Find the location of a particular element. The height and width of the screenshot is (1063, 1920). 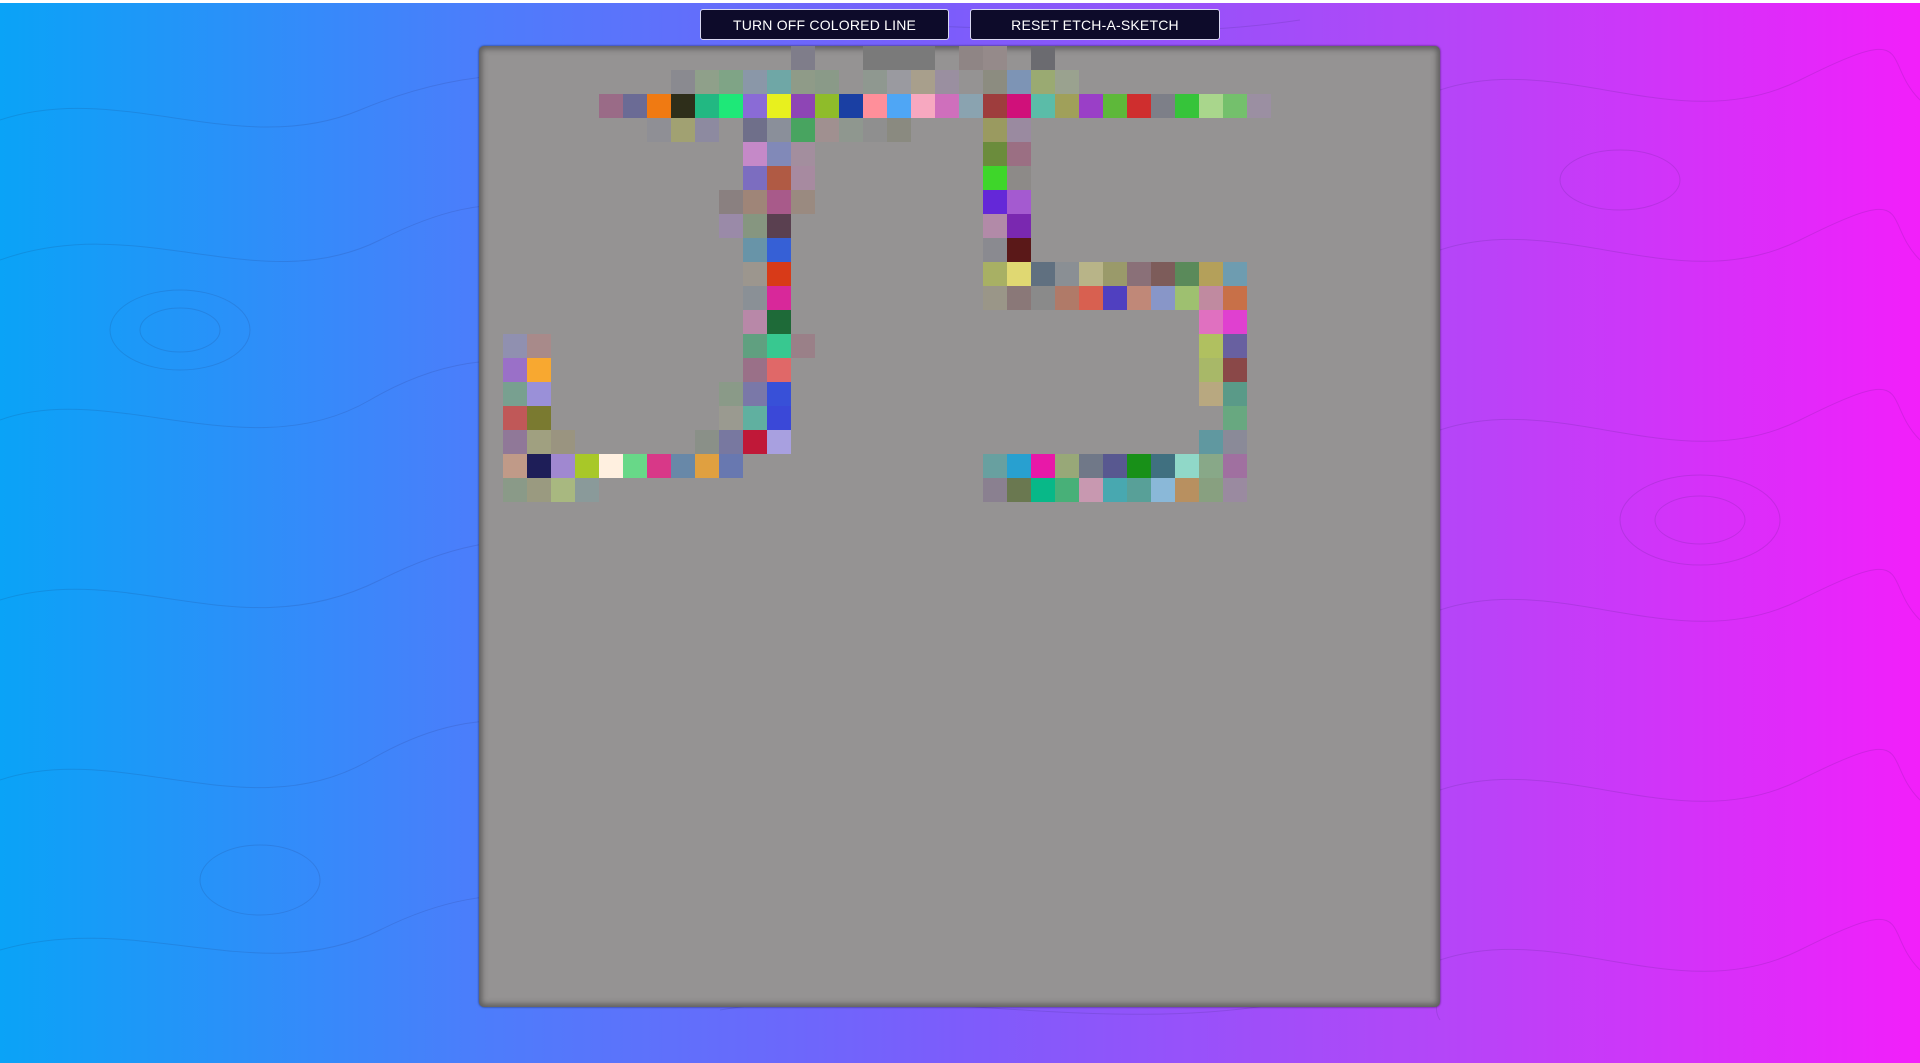

toggle-colored-line-button: TURN OFF COLORED LINE is located at coordinates (824, 24).